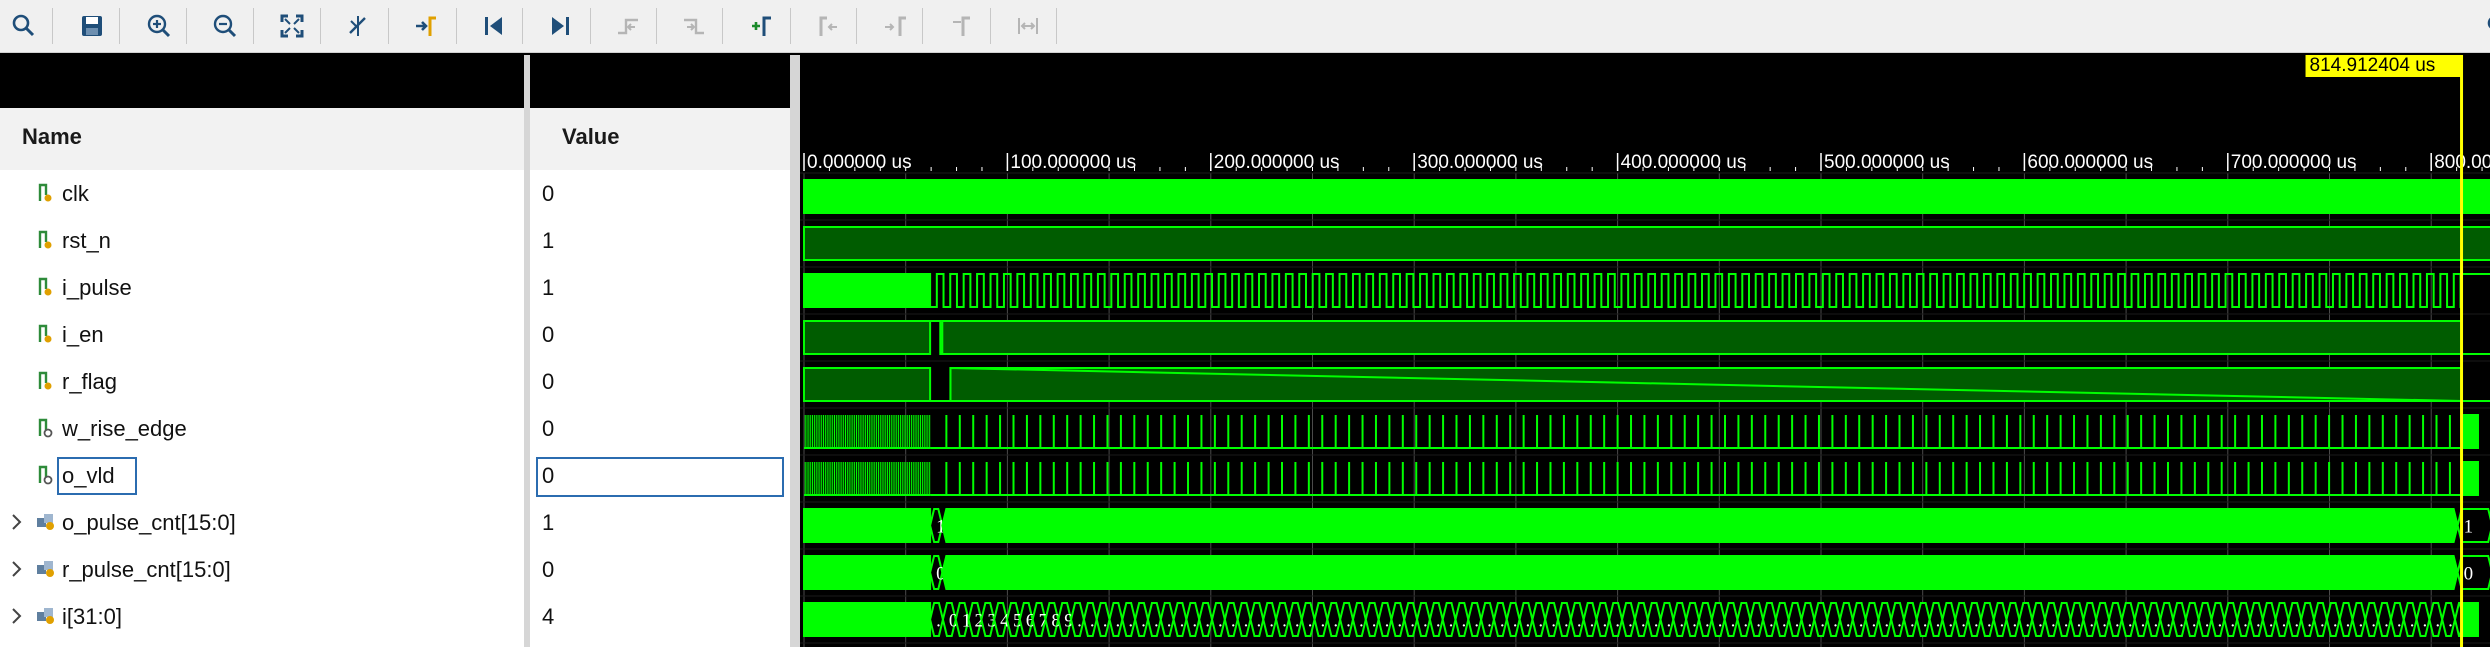  Describe the element at coordinates (2488, 23) in the screenshot. I see `overflow-icon` at that location.